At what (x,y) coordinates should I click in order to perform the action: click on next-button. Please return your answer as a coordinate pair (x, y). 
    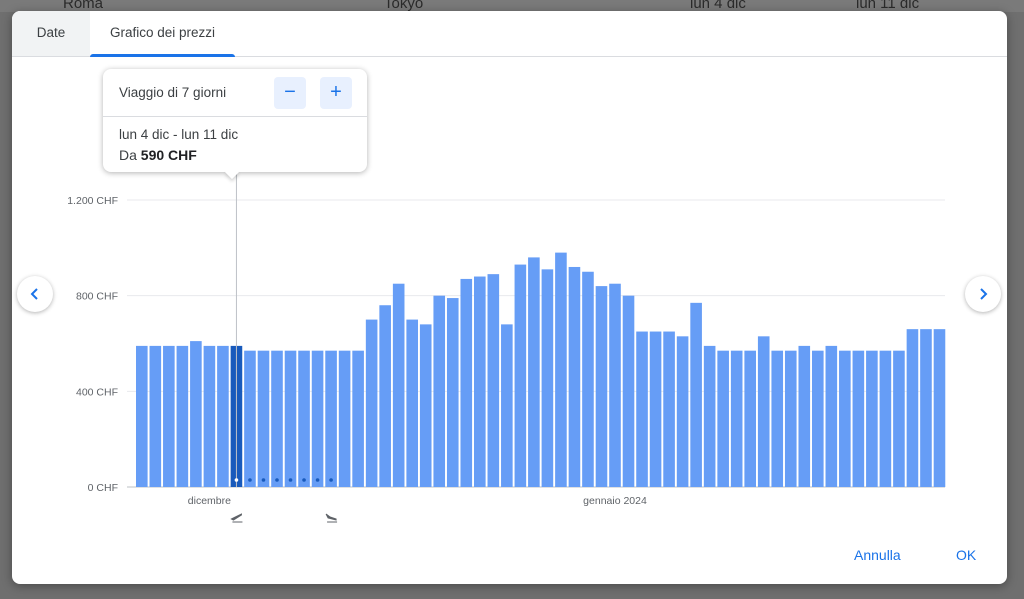
    Looking at the image, I should click on (983, 294).